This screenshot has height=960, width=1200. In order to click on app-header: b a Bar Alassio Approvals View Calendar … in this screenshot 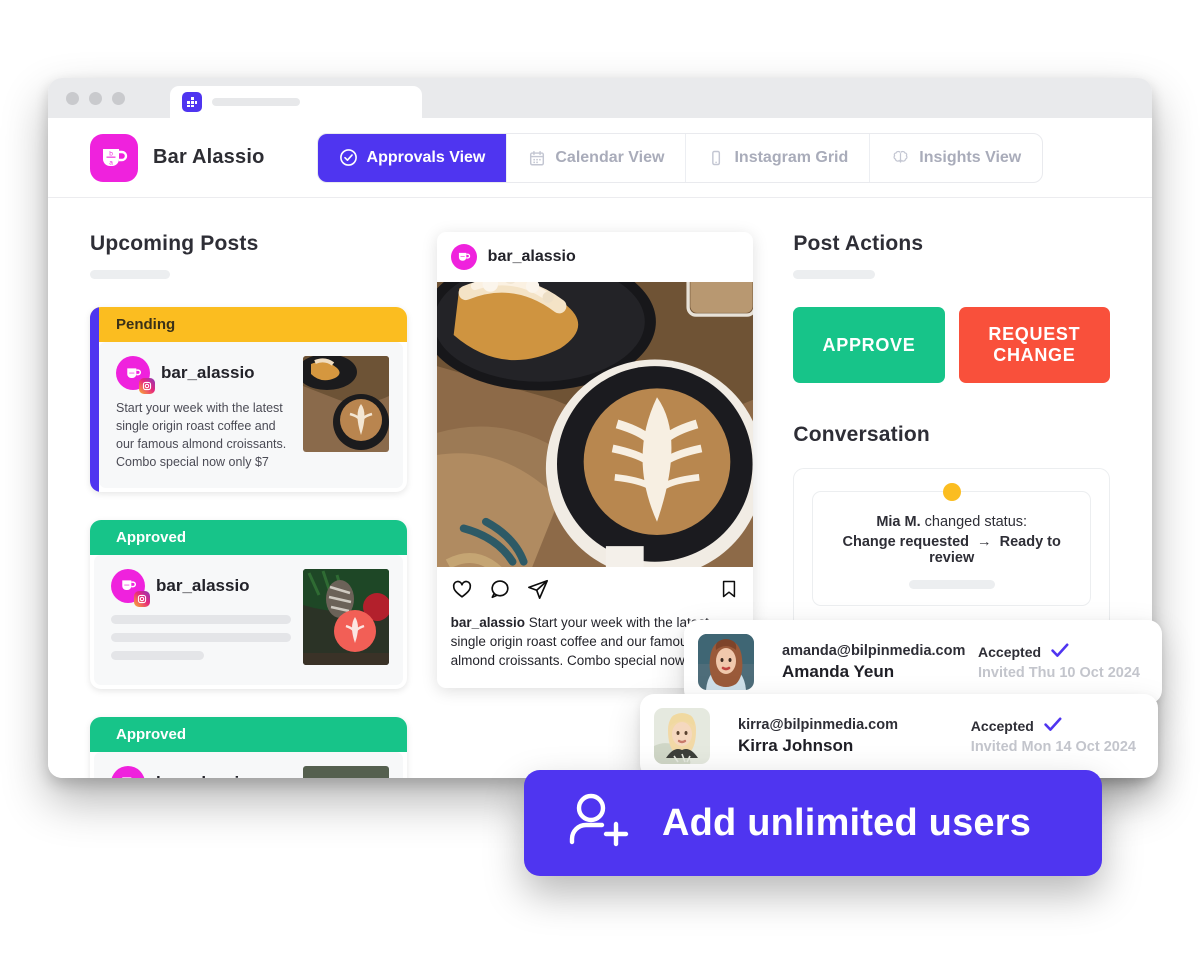, I will do `click(600, 158)`.